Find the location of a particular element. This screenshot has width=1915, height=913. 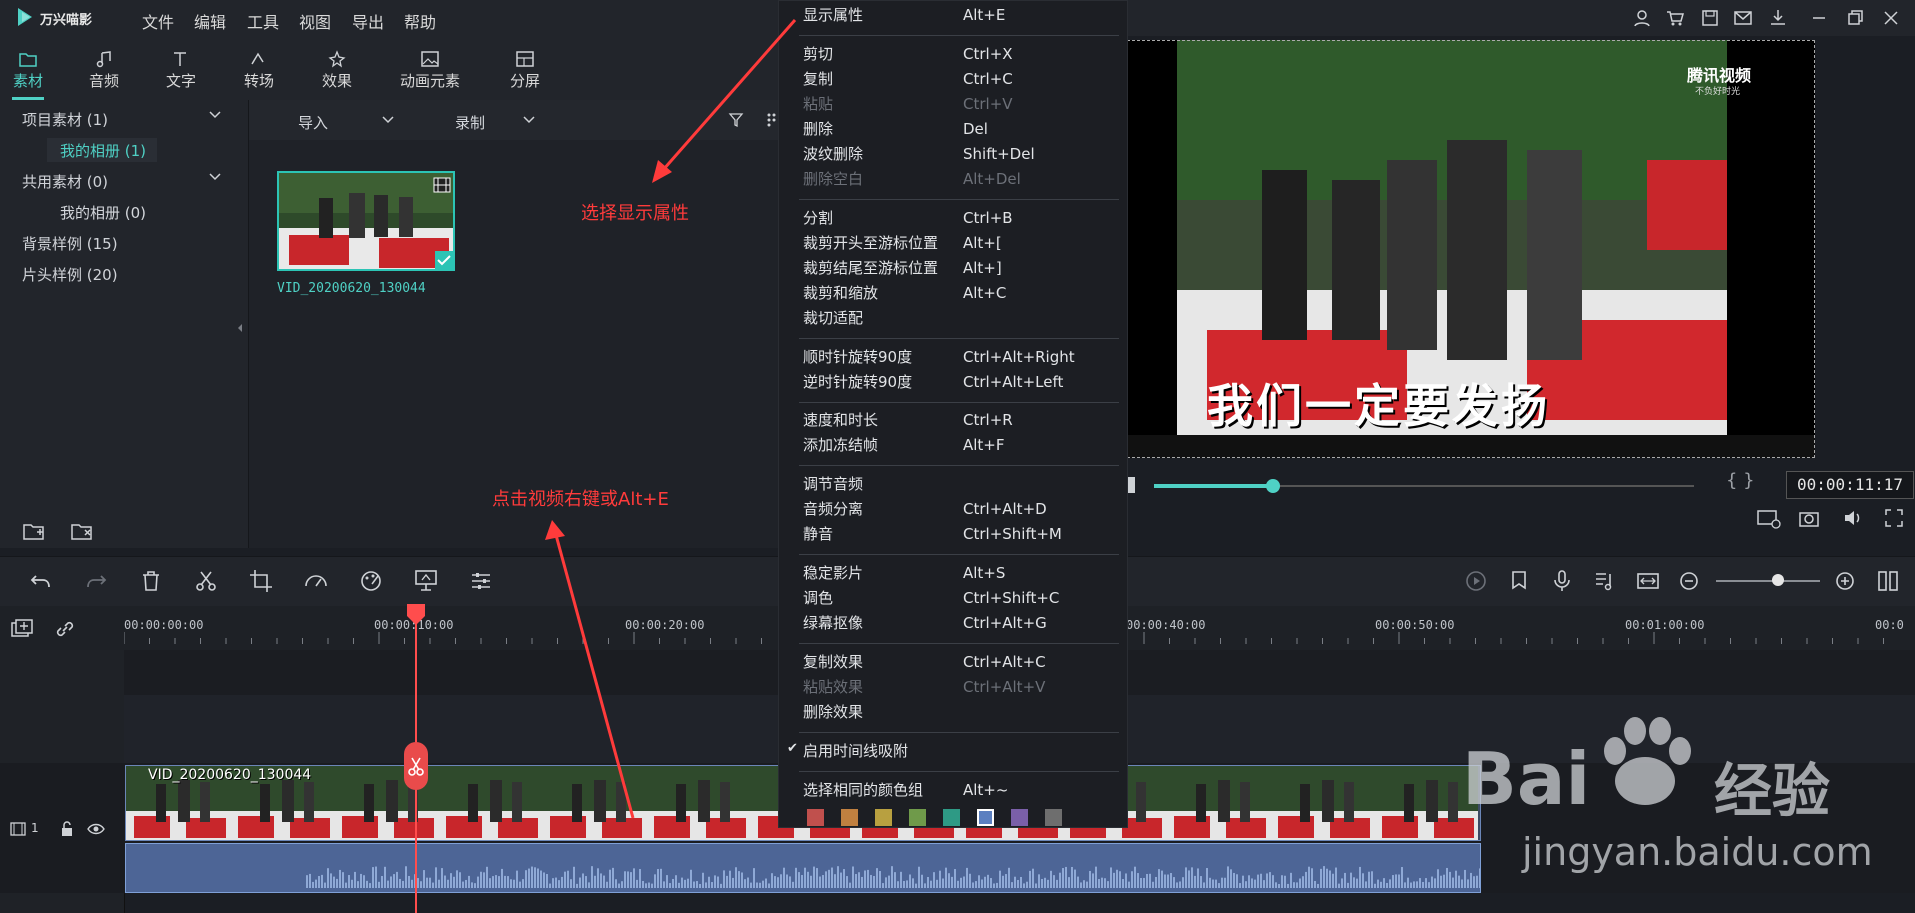

watermark-baidu-text: Bai is located at coordinates (1526, 779).